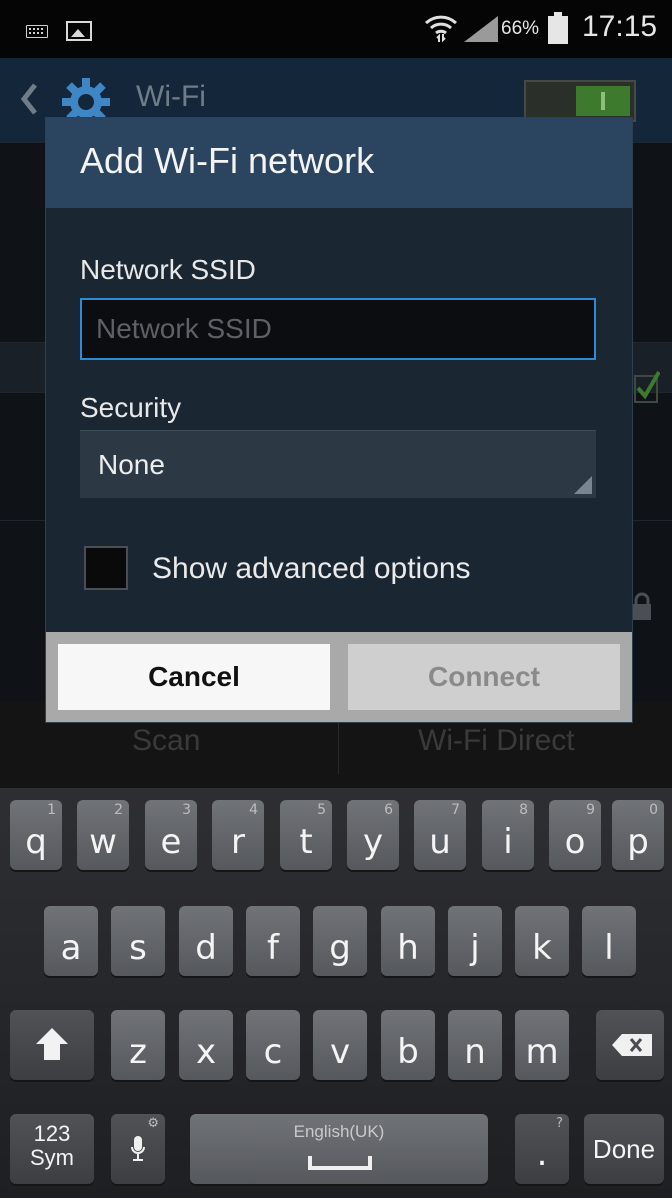  What do you see at coordinates (508, 835) in the screenshot?
I see `key-i: 8i` at bounding box center [508, 835].